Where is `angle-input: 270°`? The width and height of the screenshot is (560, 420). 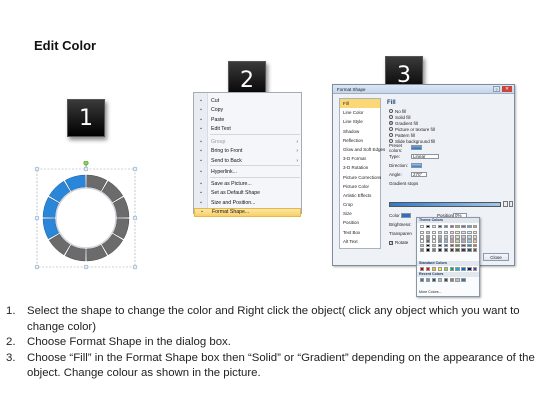
angle-input: 270° is located at coordinates (419, 174).